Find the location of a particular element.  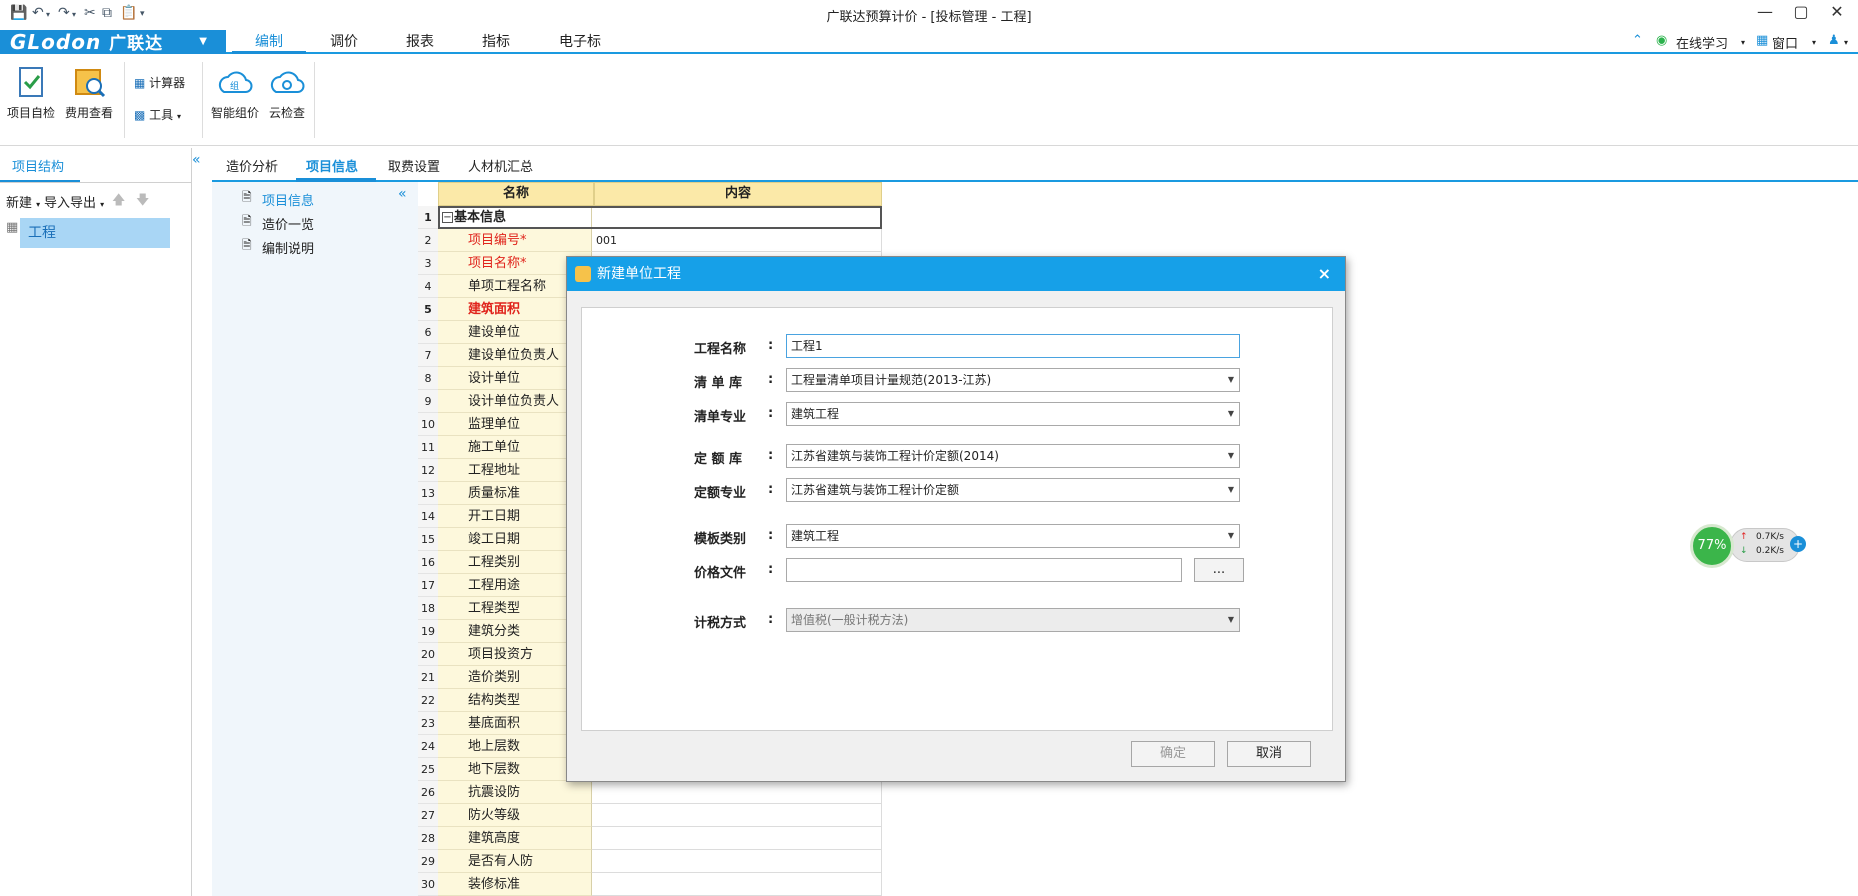

tab-project-info: 项目信息 is located at coordinates (332, 165).